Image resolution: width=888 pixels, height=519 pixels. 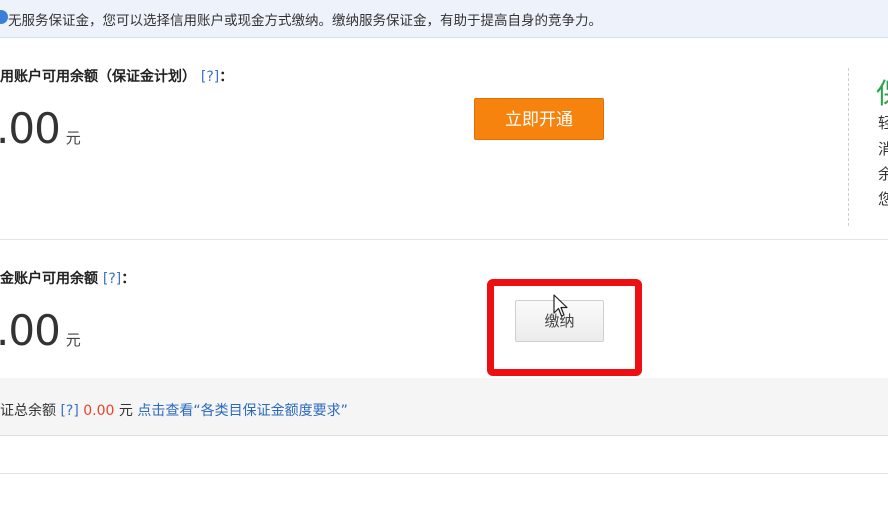 I want to click on cash-amount-value: .00, so click(x=30, y=330).